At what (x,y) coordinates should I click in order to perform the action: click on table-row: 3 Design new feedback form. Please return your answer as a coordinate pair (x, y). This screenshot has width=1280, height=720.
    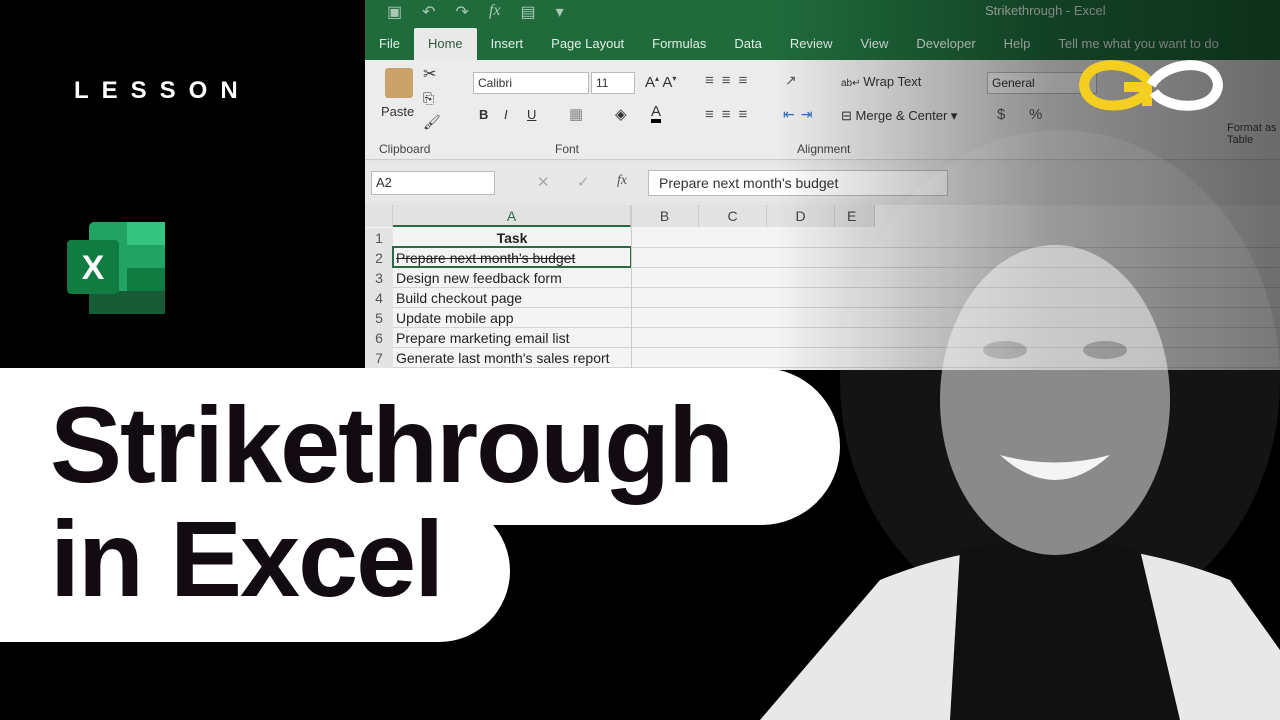
    Looking at the image, I should click on (822, 278).